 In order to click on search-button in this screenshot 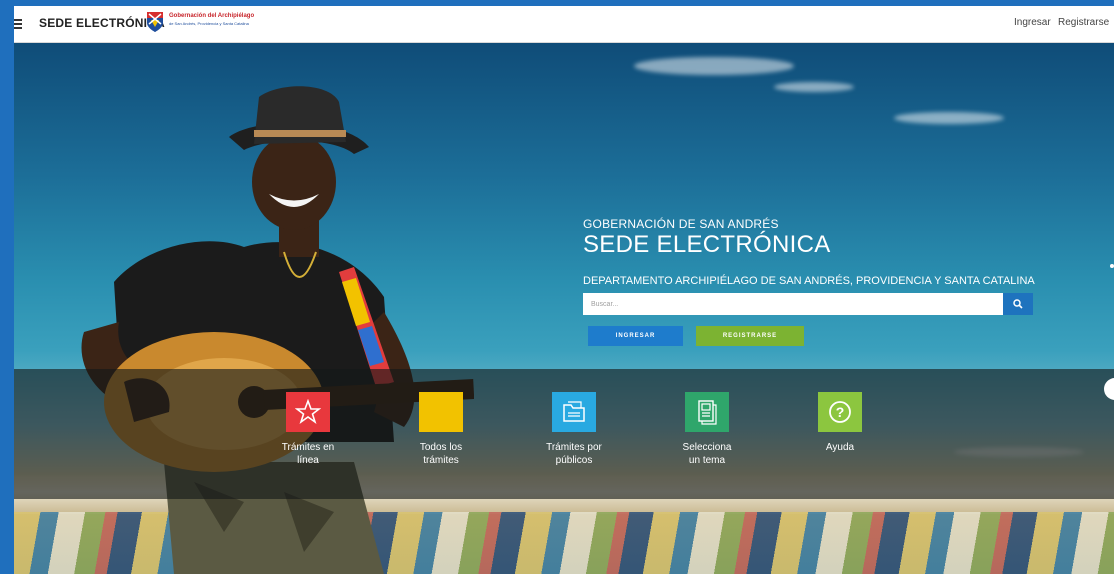, I will do `click(1018, 304)`.